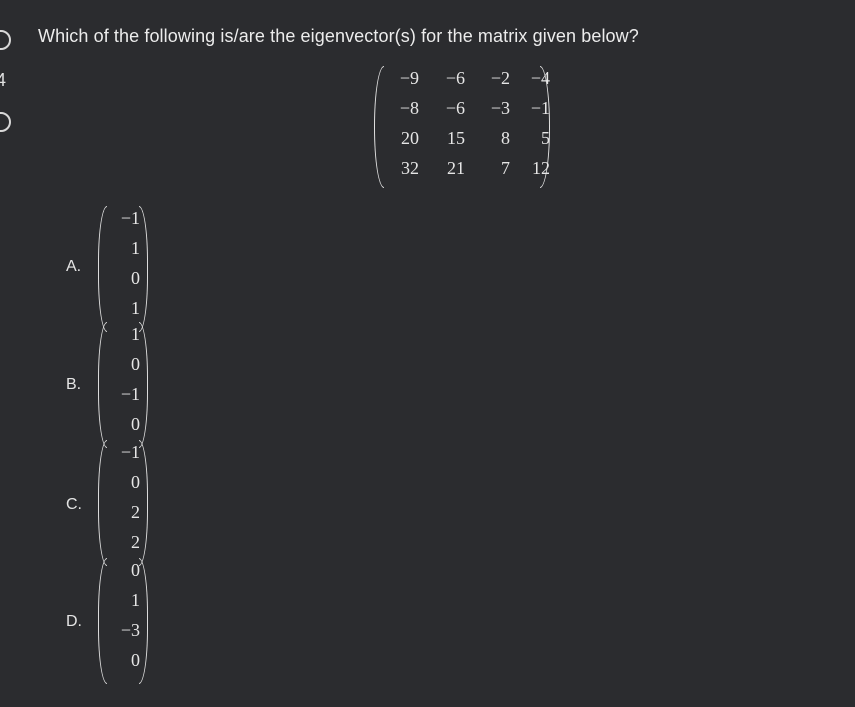 The image size is (855, 707). I want to click on option-vector-d: 0 1 −3 0, so click(123, 621).